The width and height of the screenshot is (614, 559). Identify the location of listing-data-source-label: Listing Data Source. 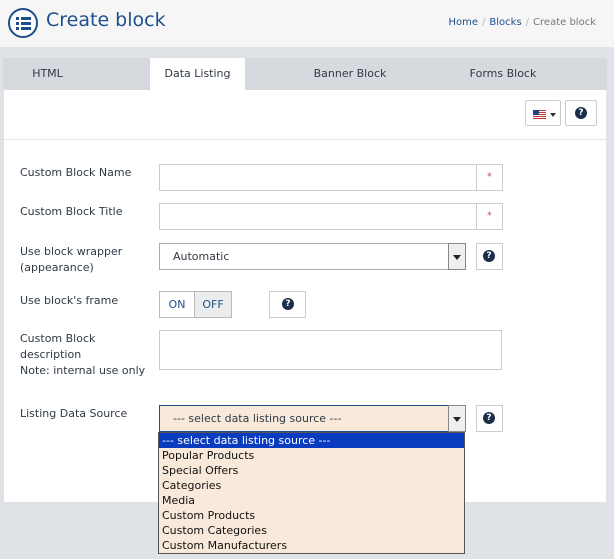
(74, 413).